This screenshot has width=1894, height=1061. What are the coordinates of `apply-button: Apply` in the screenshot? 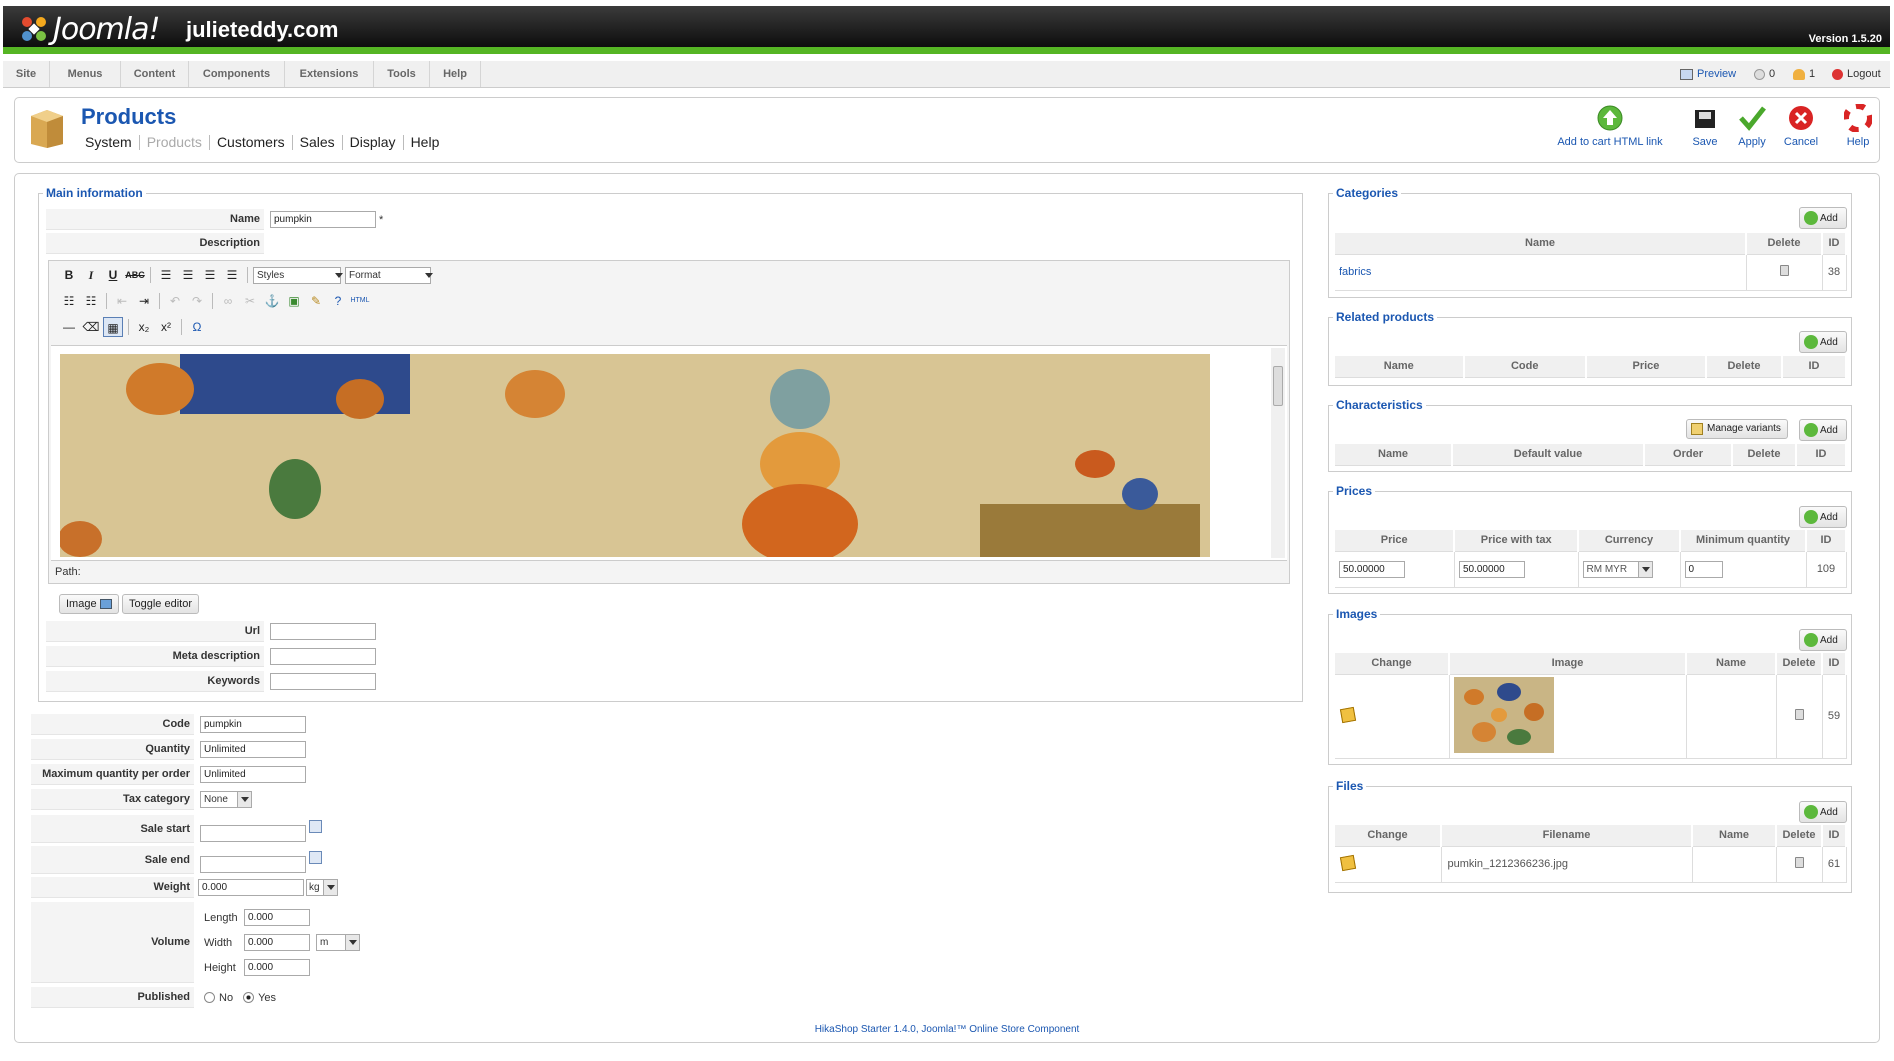 It's located at (1752, 126).